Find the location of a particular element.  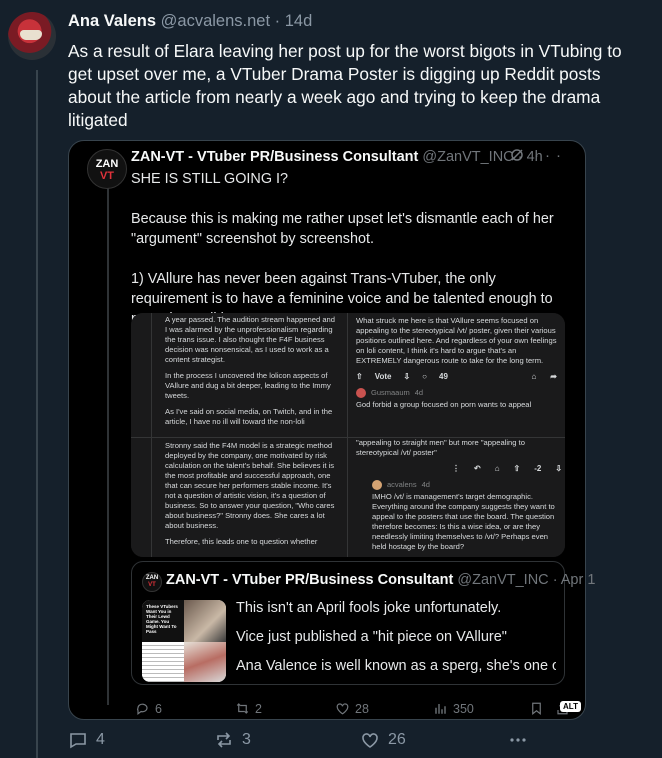

share-icon: ➦ is located at coordinates (553, 376).